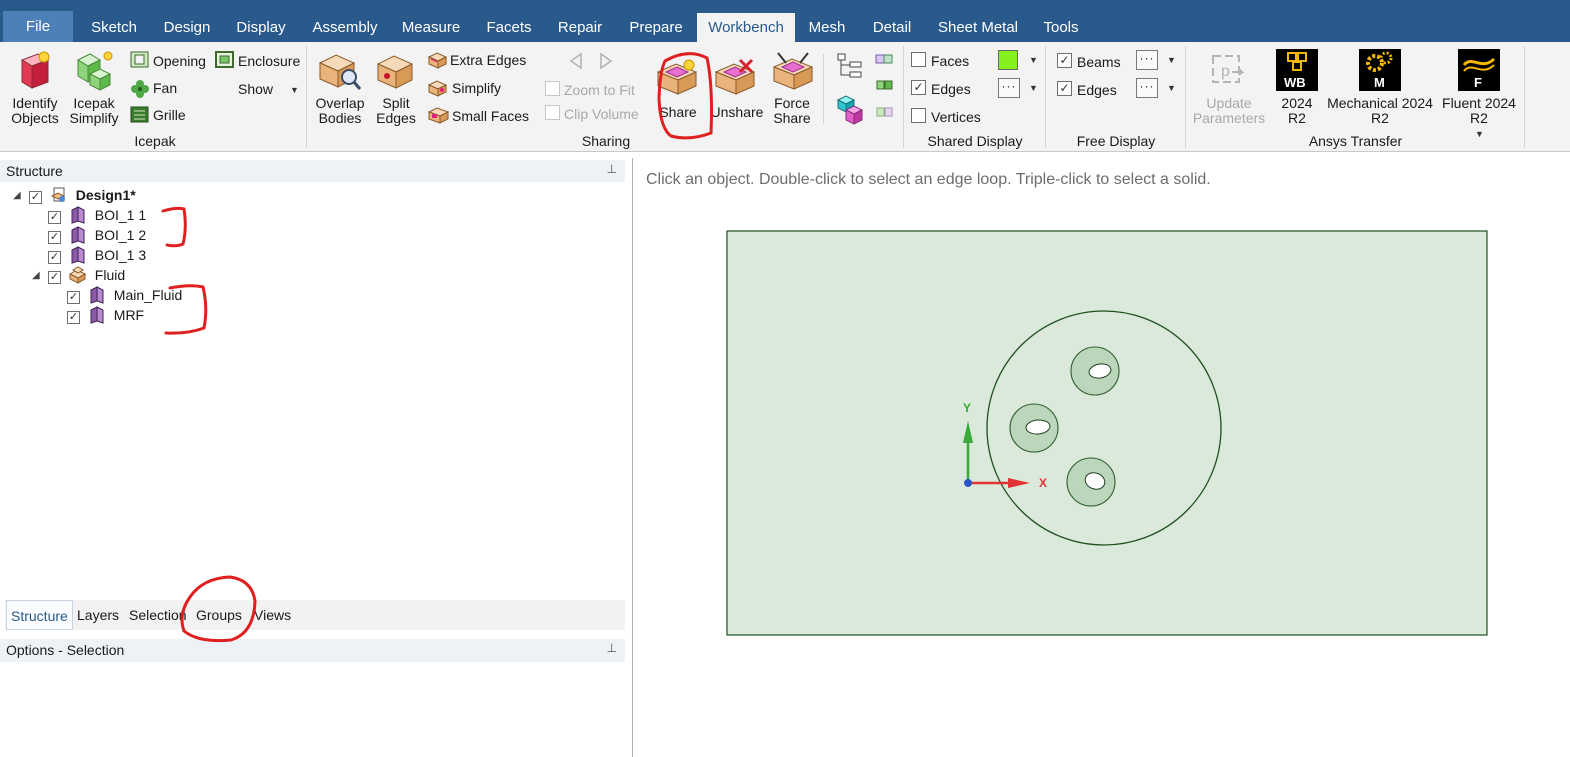 The image size is (1570, 757). I want to click on tree-item-fluid: ✓ Fluid, so click(86, 275).